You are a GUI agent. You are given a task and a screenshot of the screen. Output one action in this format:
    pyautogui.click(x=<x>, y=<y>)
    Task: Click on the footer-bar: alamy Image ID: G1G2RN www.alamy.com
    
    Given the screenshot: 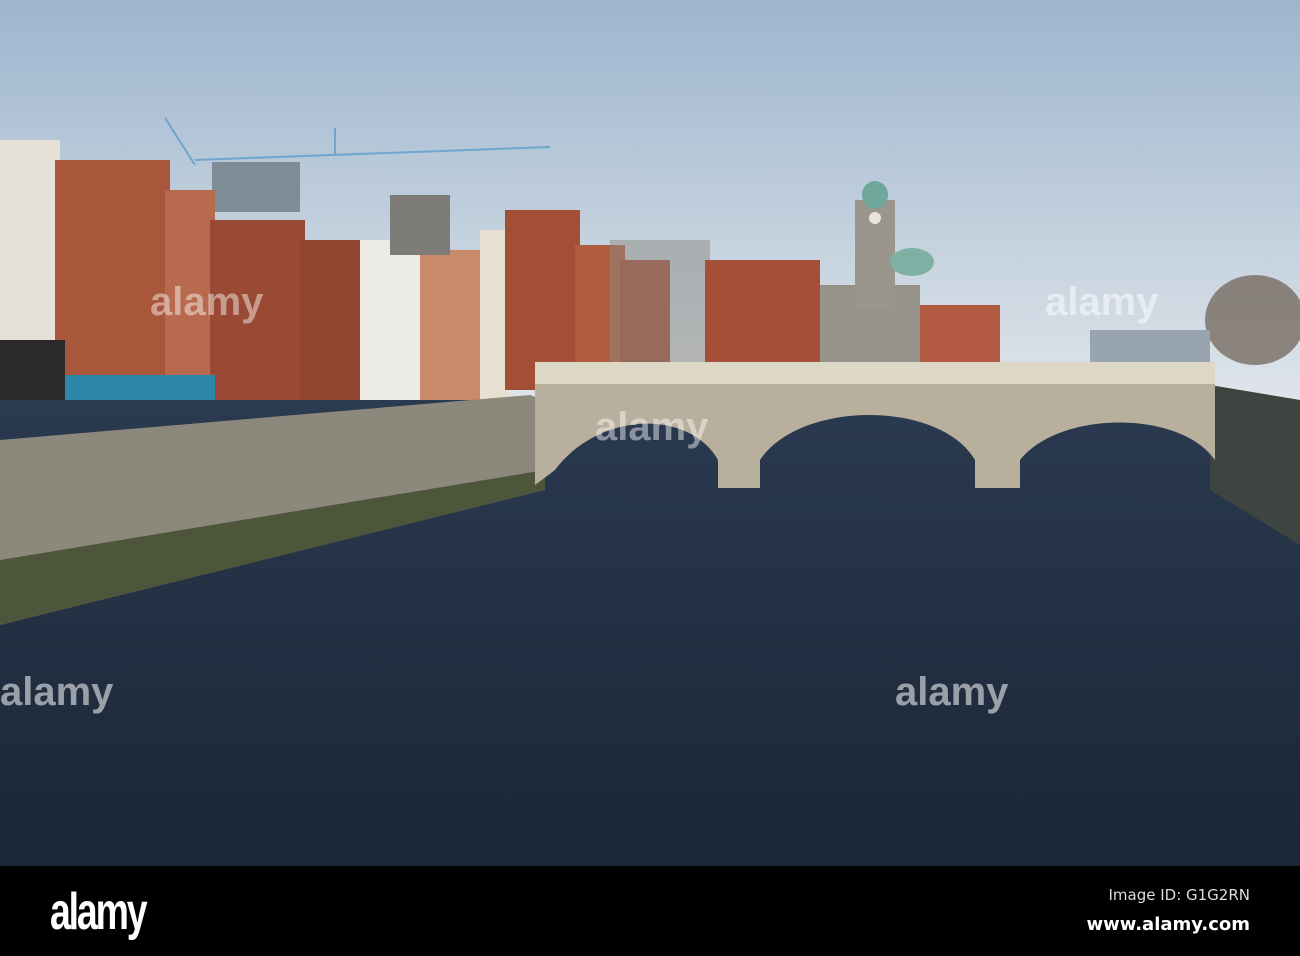 What is the action you would take?
    pyautogui.click(x=650, y=911)
    